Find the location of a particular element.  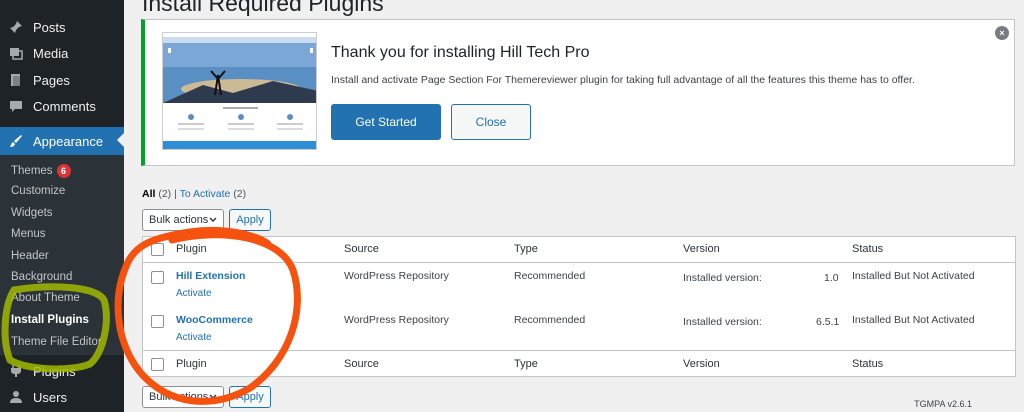

bulk-actions-top: Bulk actions Apply is located at coordinates (206, 220).